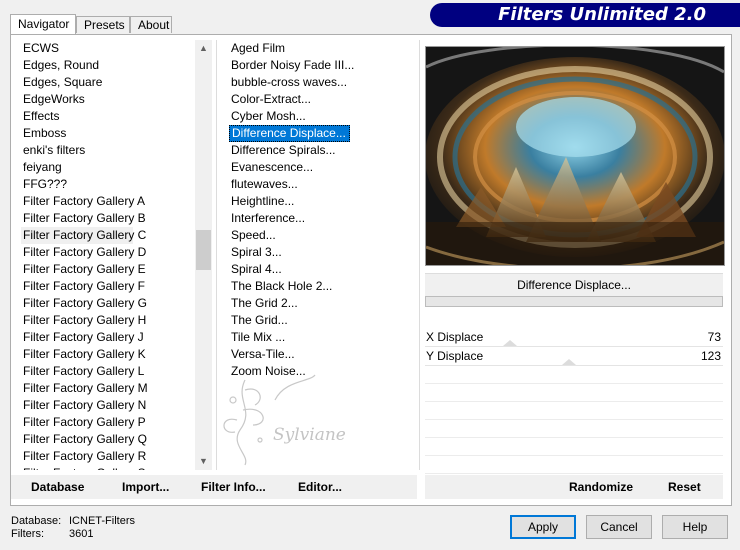  Describe the element at coordinates (322, 48) in the screenshot. I see `filter-item-row: Aged Film` at that location.